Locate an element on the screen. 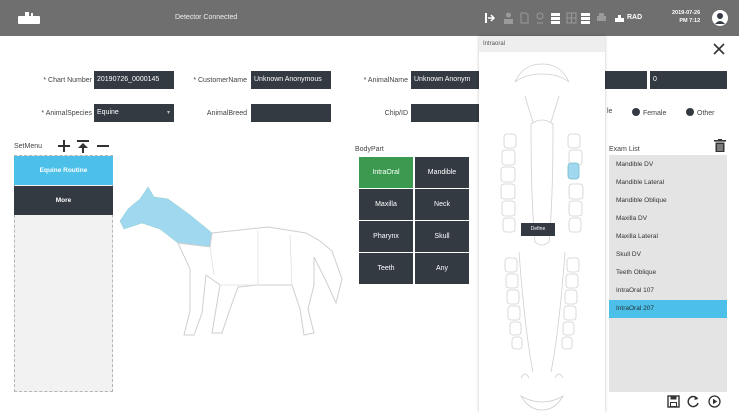 The height and width of the screenshot is (412, 739). exam-item-mandible-lateral: Mandible Lateral is located at coordinates (668, 183).